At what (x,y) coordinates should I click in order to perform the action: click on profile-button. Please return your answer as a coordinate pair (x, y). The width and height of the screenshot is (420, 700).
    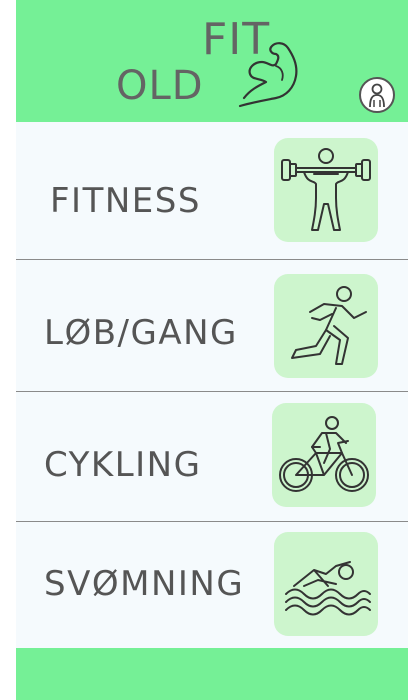
    Looking at the image, I should click on (377, 95).